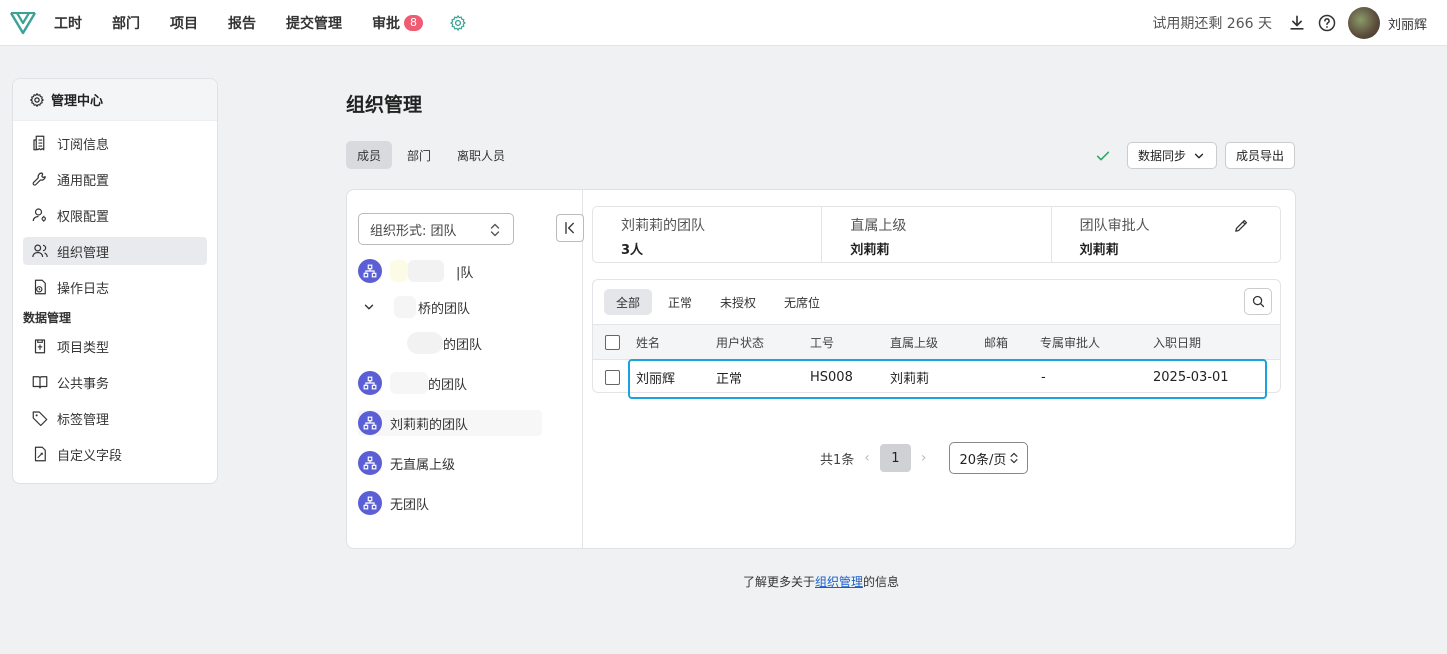 Image resolution: width=1447 pixels, height=654 pixels. What do you see at coordinates (184, 23) in the screenshot?
I see `nav-project: 项目` at bounding box center [184, 23].